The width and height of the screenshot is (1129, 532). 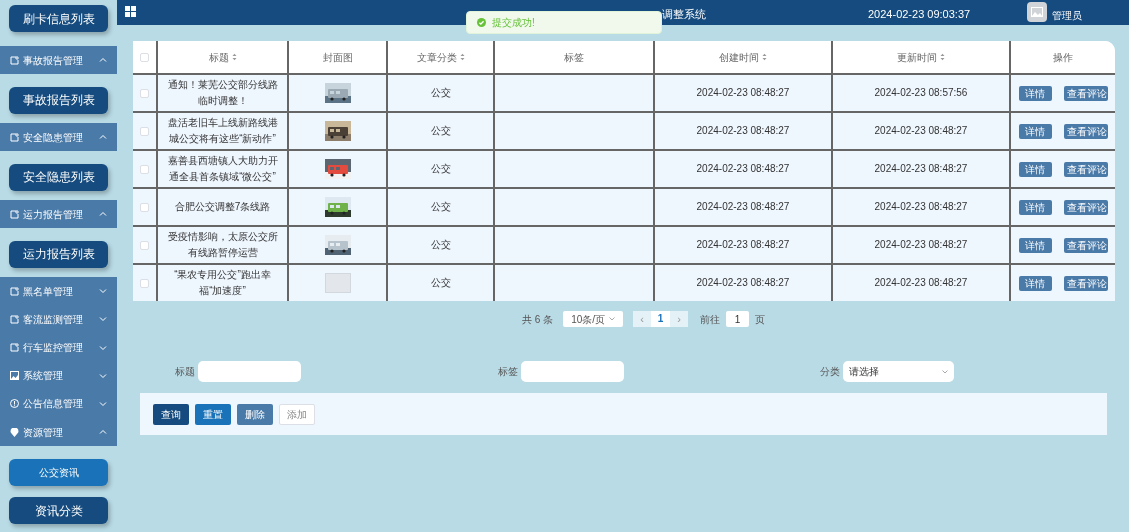 I want to click on table-cell-text: 合肥公交调整7条线路, so click(x=222, y=207).